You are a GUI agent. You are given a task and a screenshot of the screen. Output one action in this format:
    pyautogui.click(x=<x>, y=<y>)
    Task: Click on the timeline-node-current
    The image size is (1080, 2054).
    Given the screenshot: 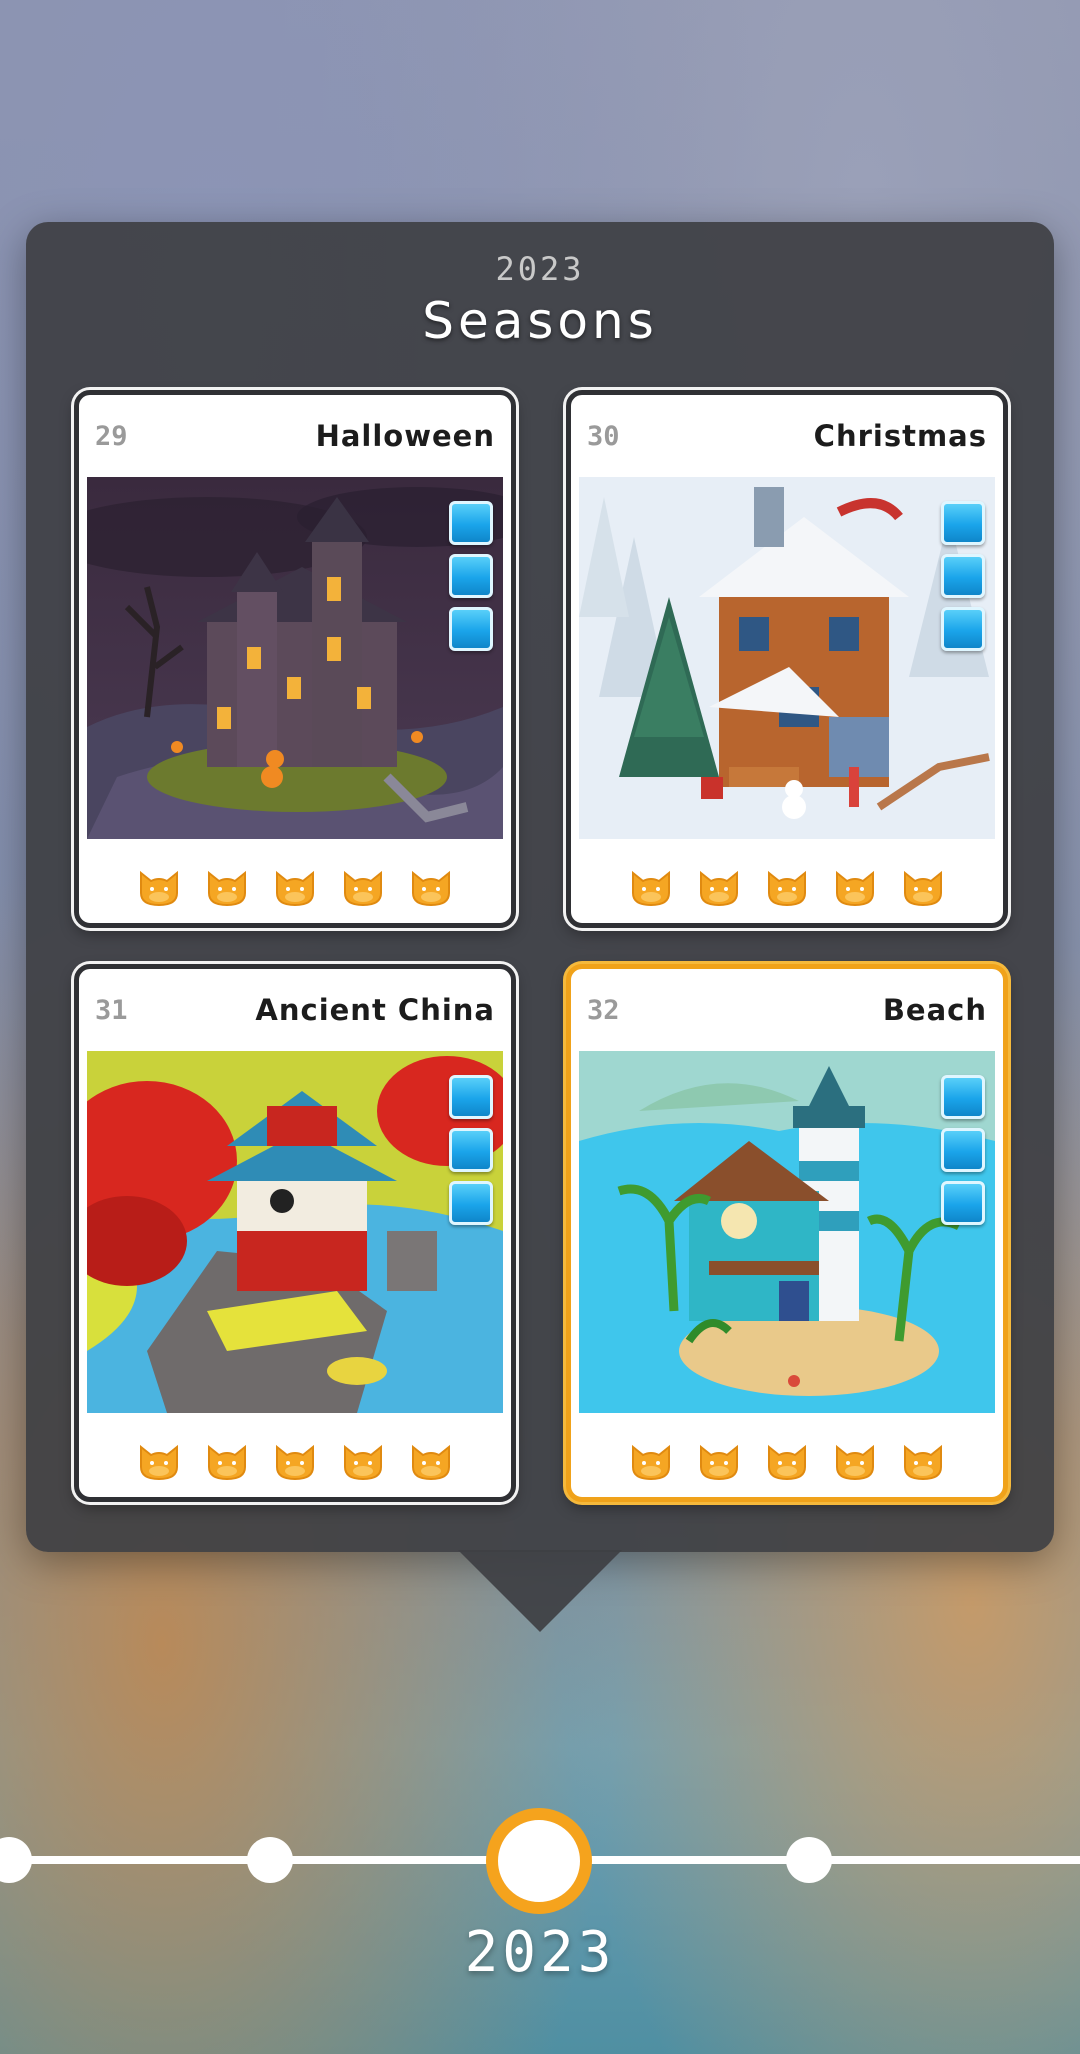 What is the action you would take?
    pyautogui.click(x=539, y=1861)
    